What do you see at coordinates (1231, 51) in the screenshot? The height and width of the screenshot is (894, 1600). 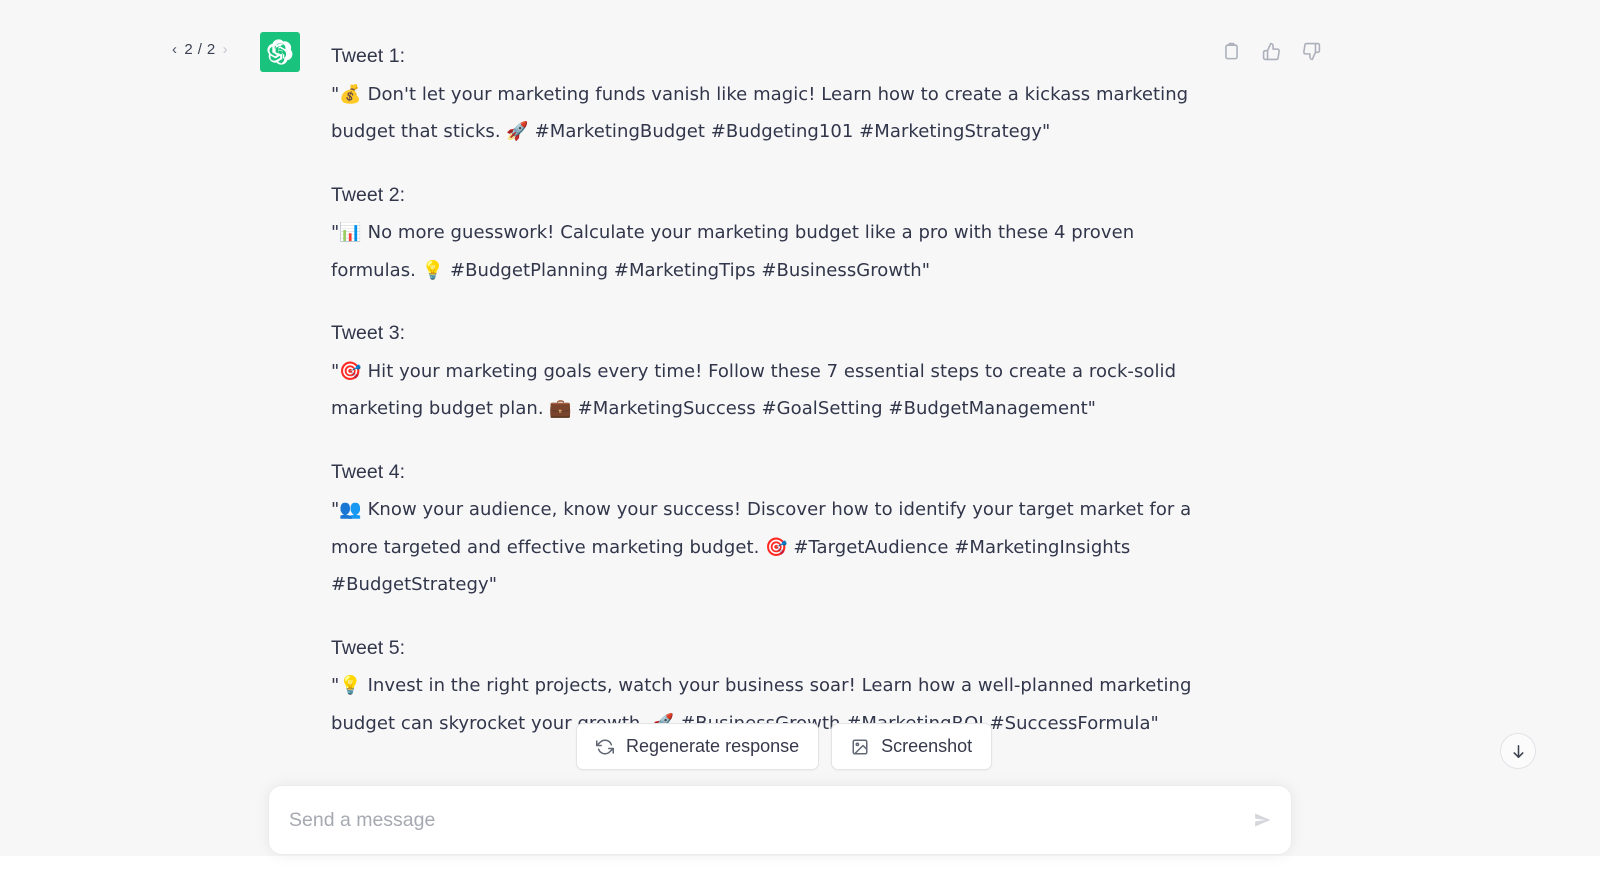 I see `copy-icon` at bounding box center [1231, 51].